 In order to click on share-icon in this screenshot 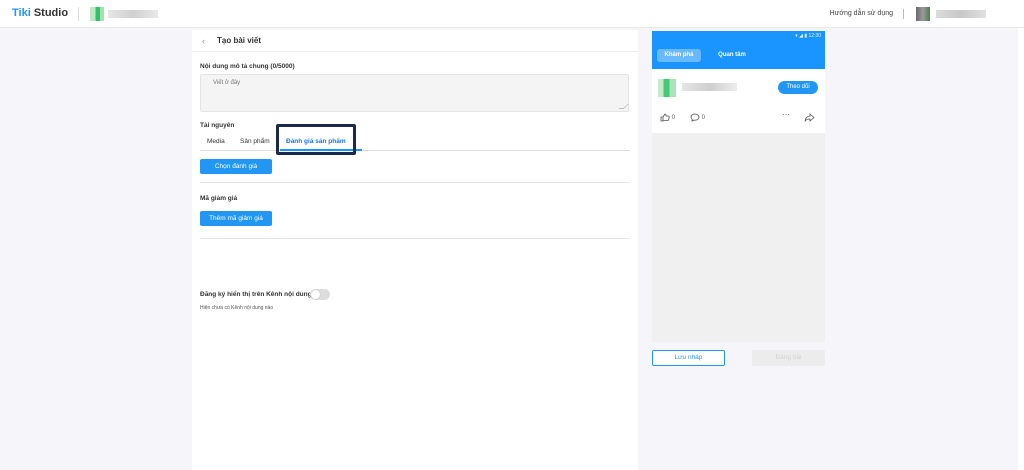, I will do `click(809, 117)`.